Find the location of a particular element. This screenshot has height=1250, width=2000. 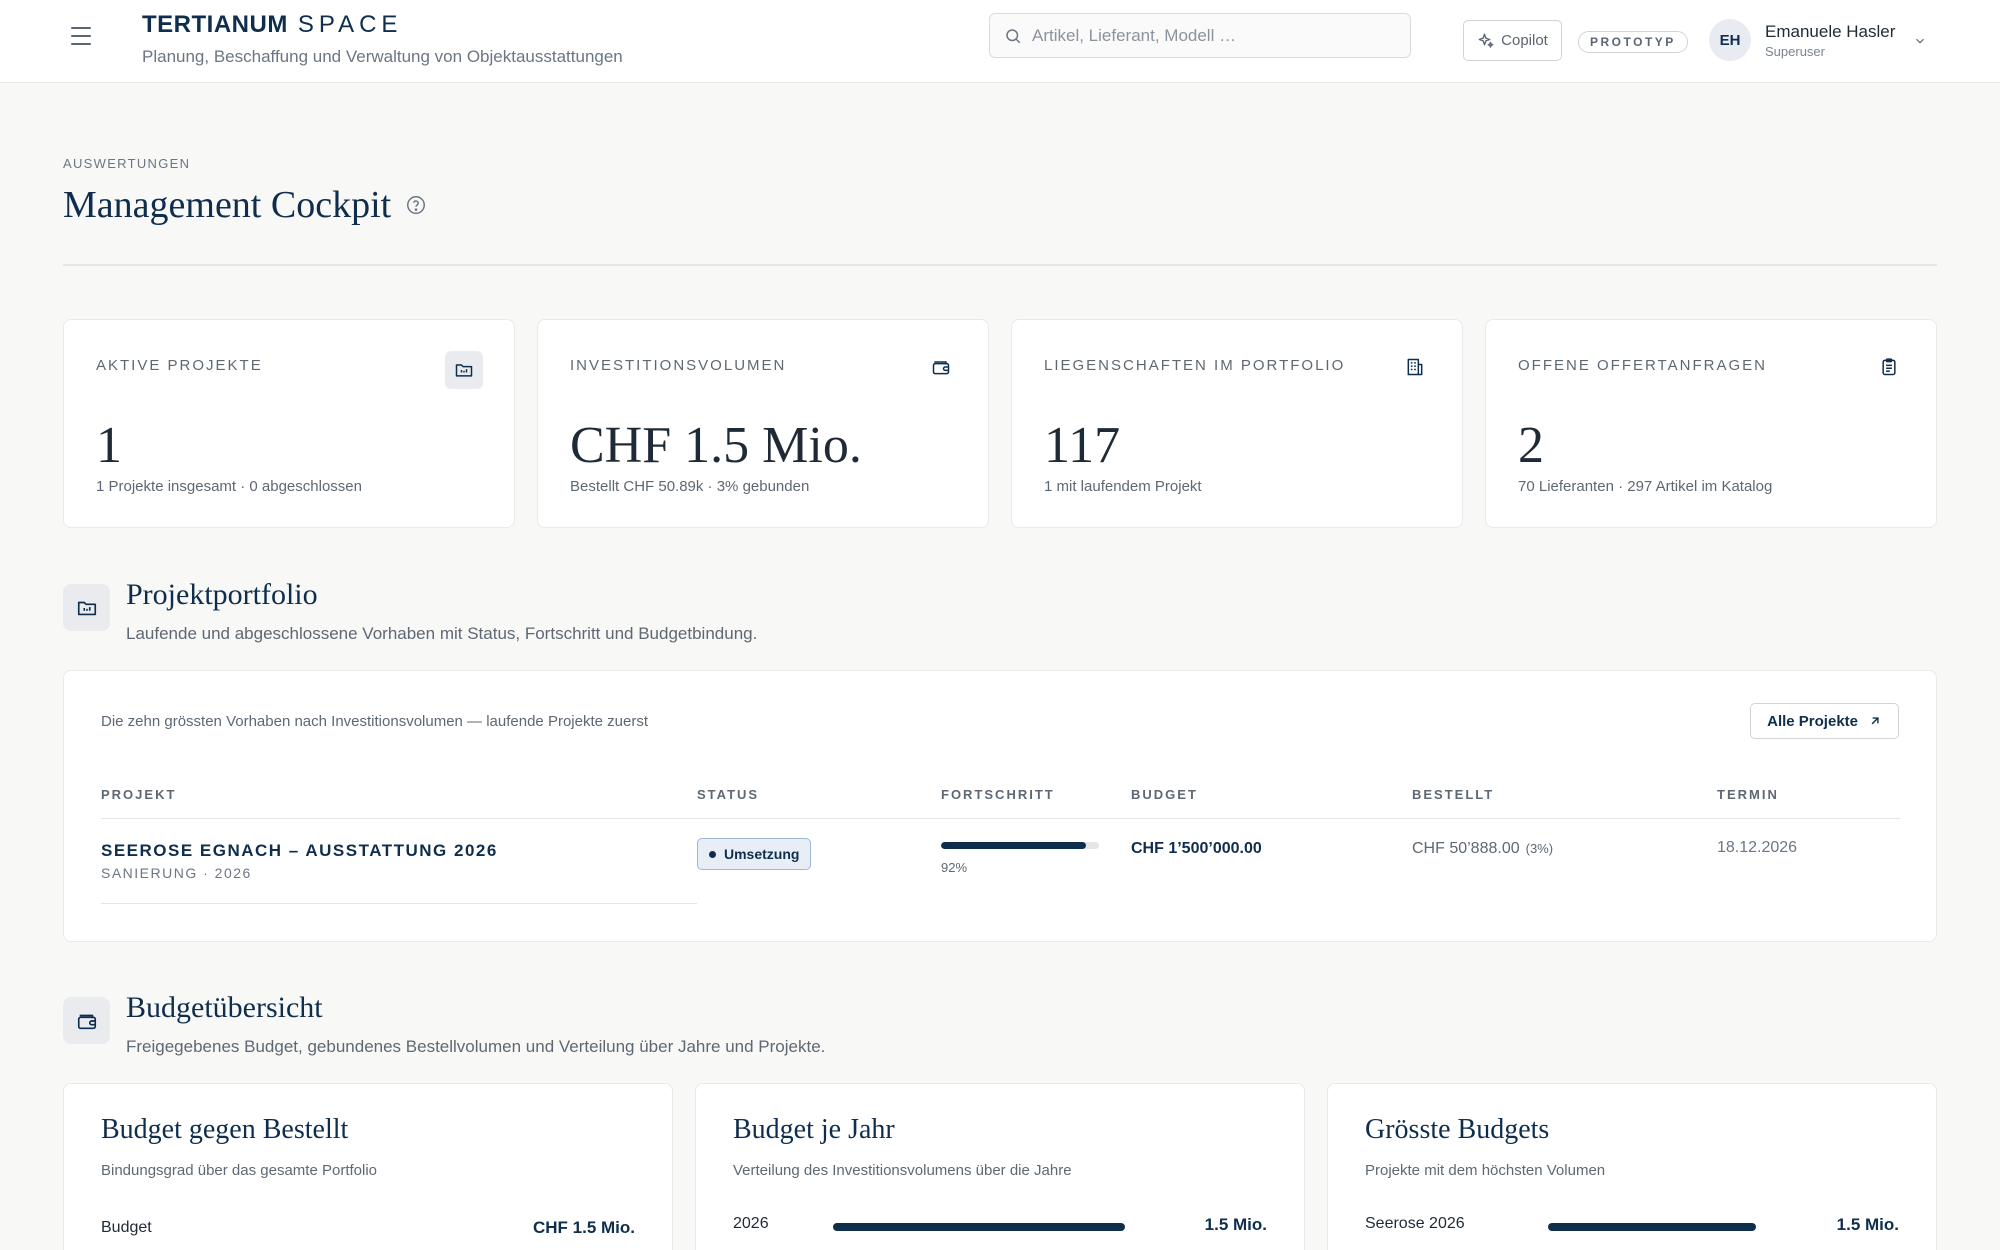

kpi-label: LIEGENSCHAFTEN IM PORTFOLIO is located at coordinates (1195, 365).